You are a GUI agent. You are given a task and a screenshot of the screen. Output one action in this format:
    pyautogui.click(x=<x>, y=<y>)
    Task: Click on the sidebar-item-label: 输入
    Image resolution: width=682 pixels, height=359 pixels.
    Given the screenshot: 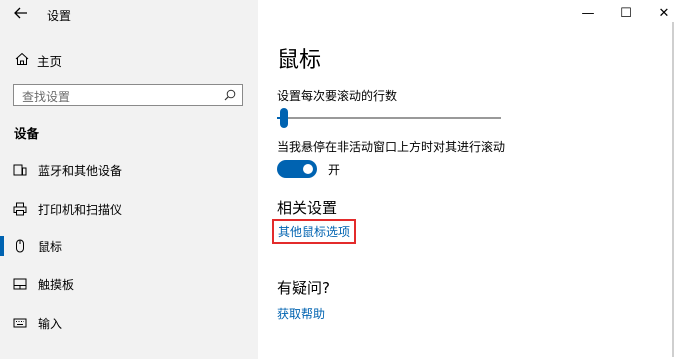 What is the action you would take?
    pyautogui.click(x=50, y=324)
    